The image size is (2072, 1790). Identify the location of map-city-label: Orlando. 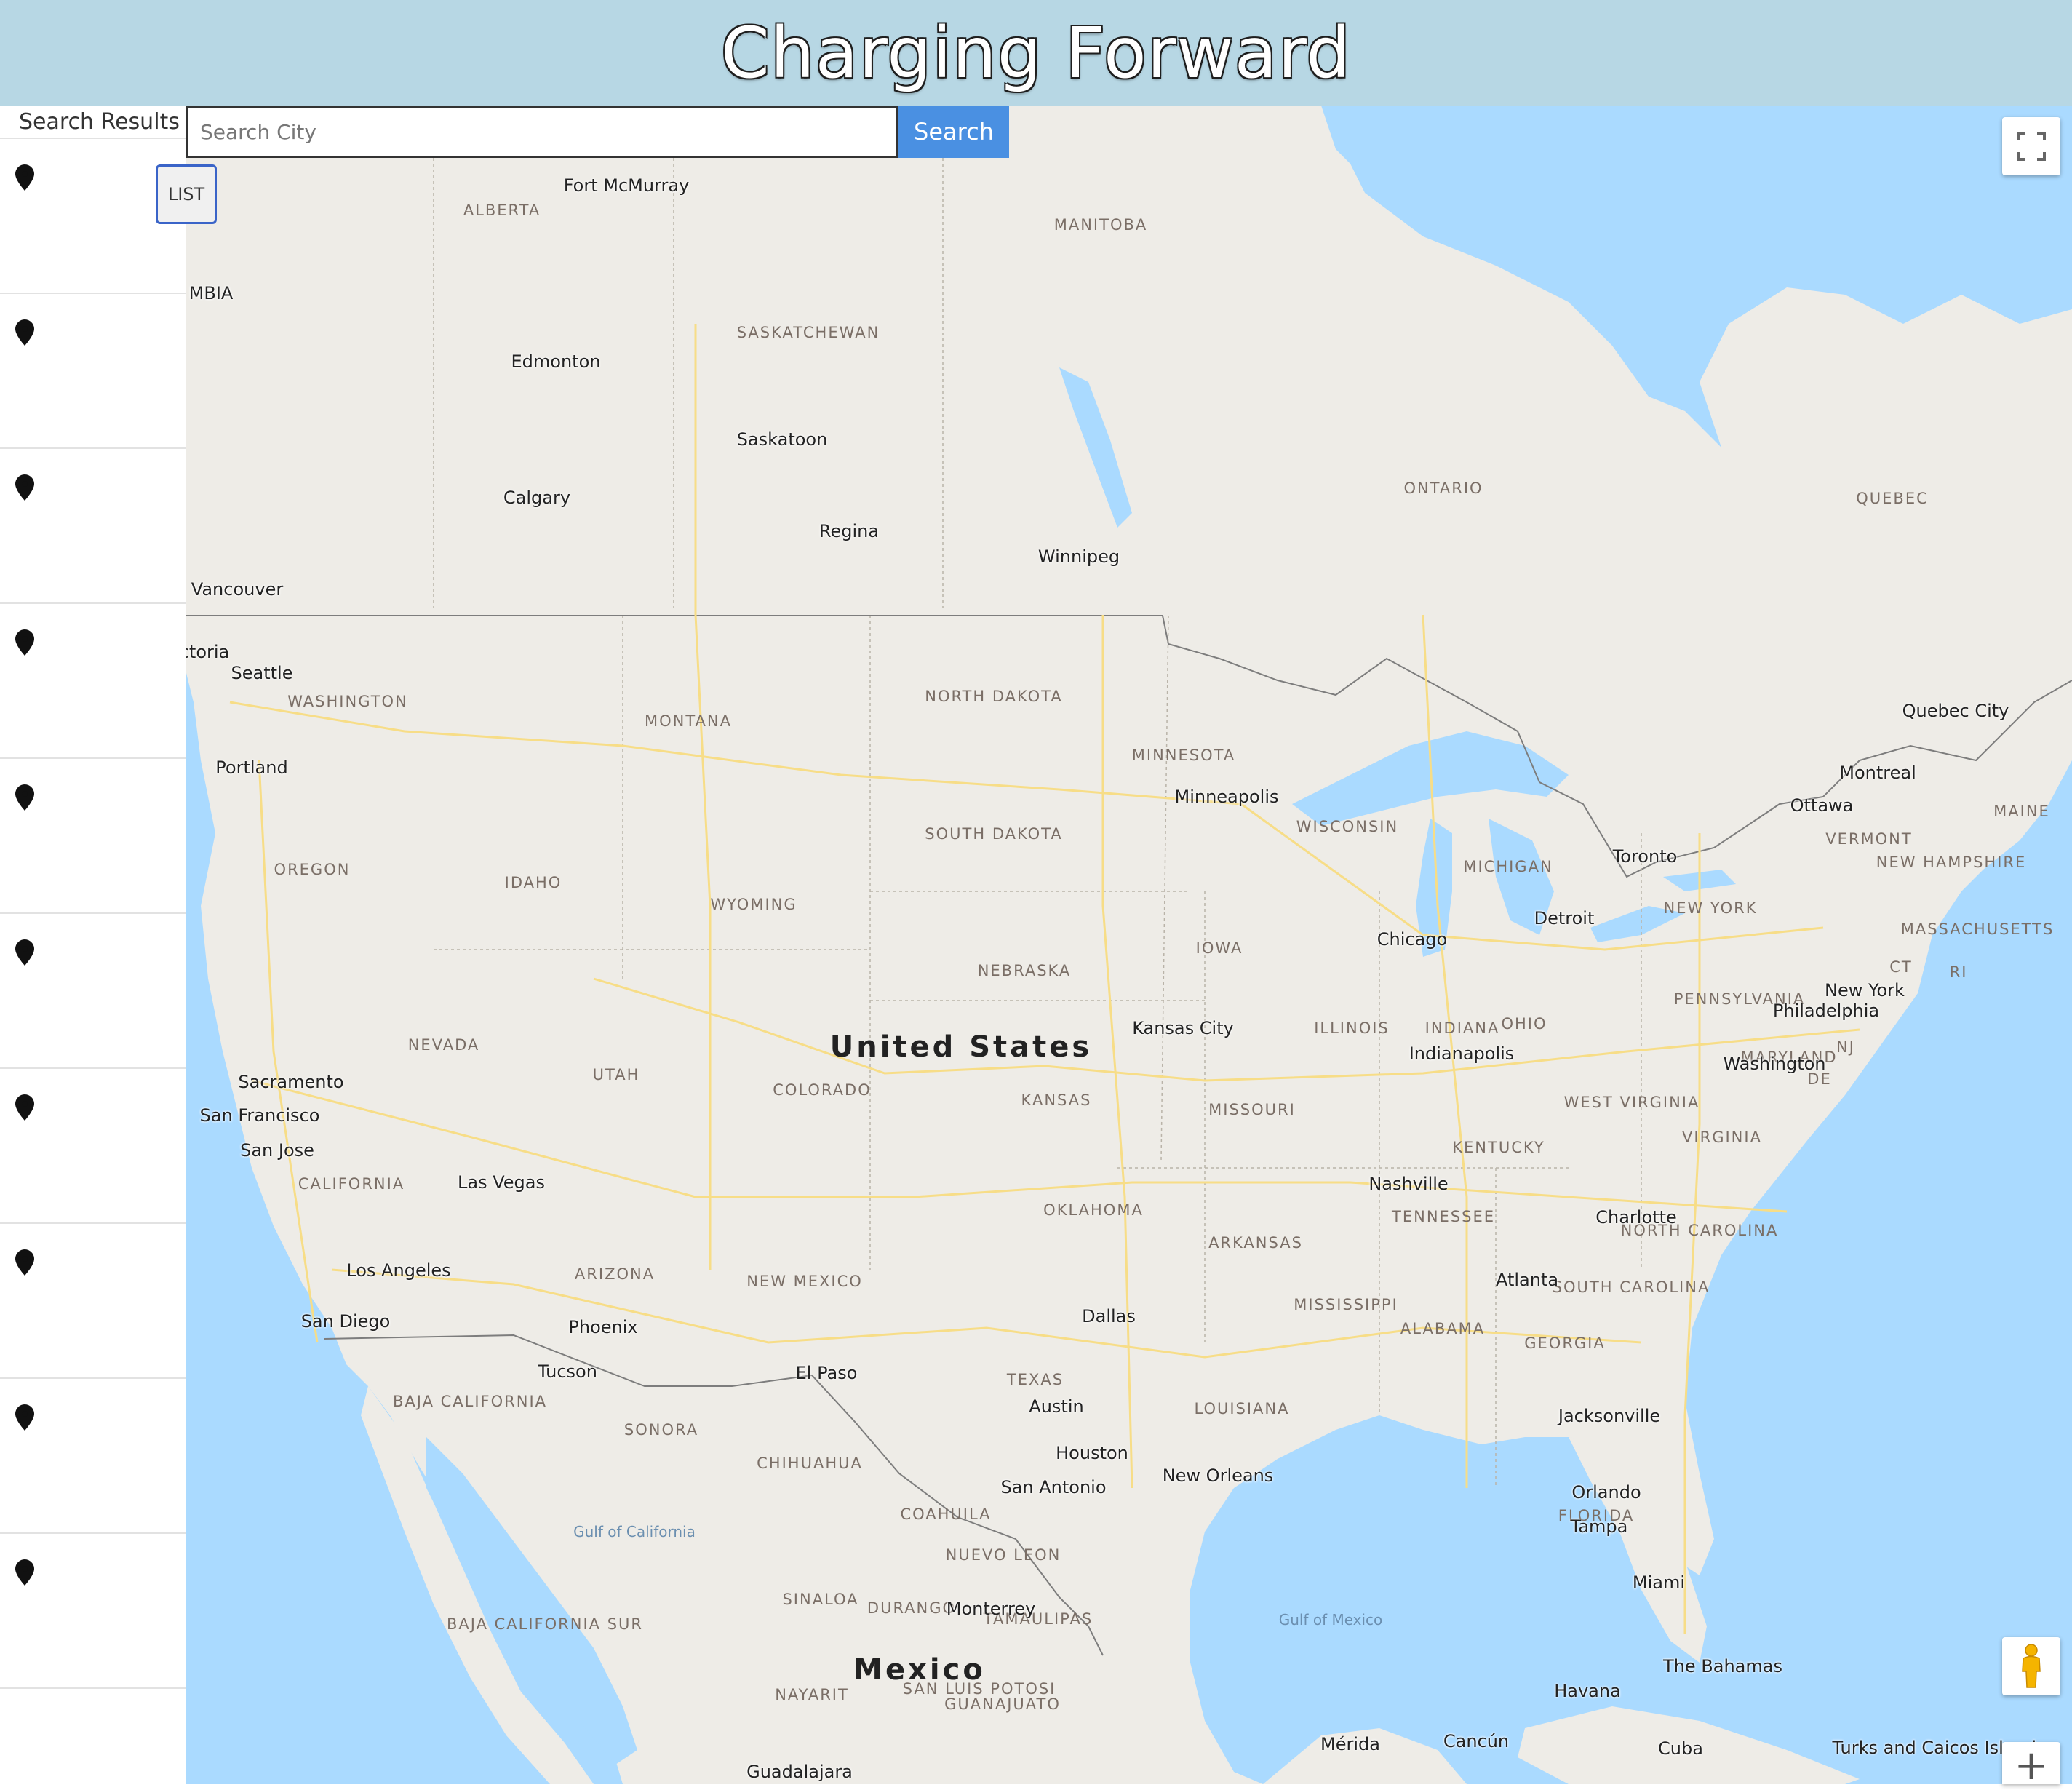
(1606, 1492).